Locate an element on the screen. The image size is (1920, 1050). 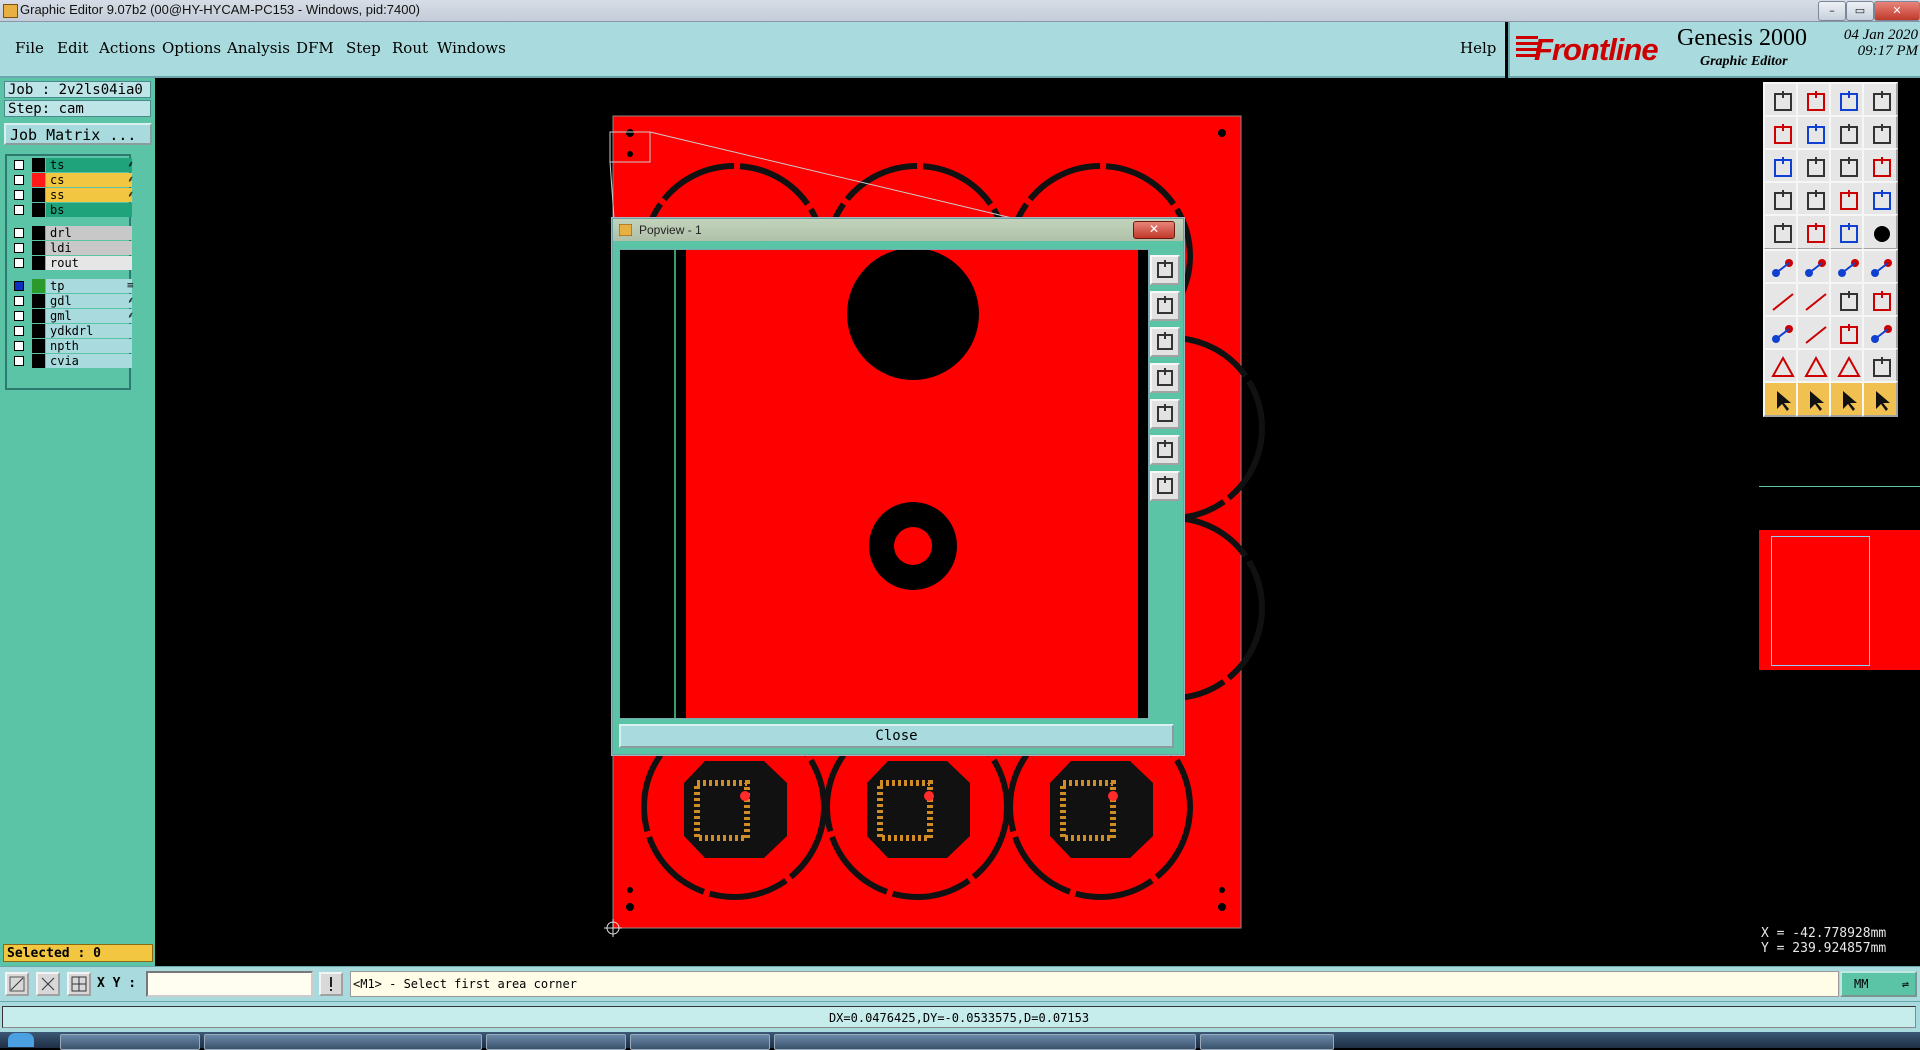
snap-mode-button is located at coordinates (17, 984).